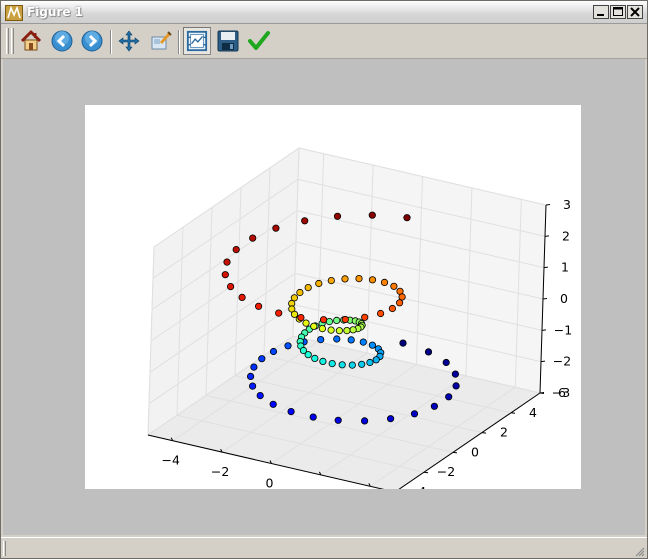  What do you see at coordinates (31, 41) in the screenshot?
I see `home-button` at bounding box center [31, 41].